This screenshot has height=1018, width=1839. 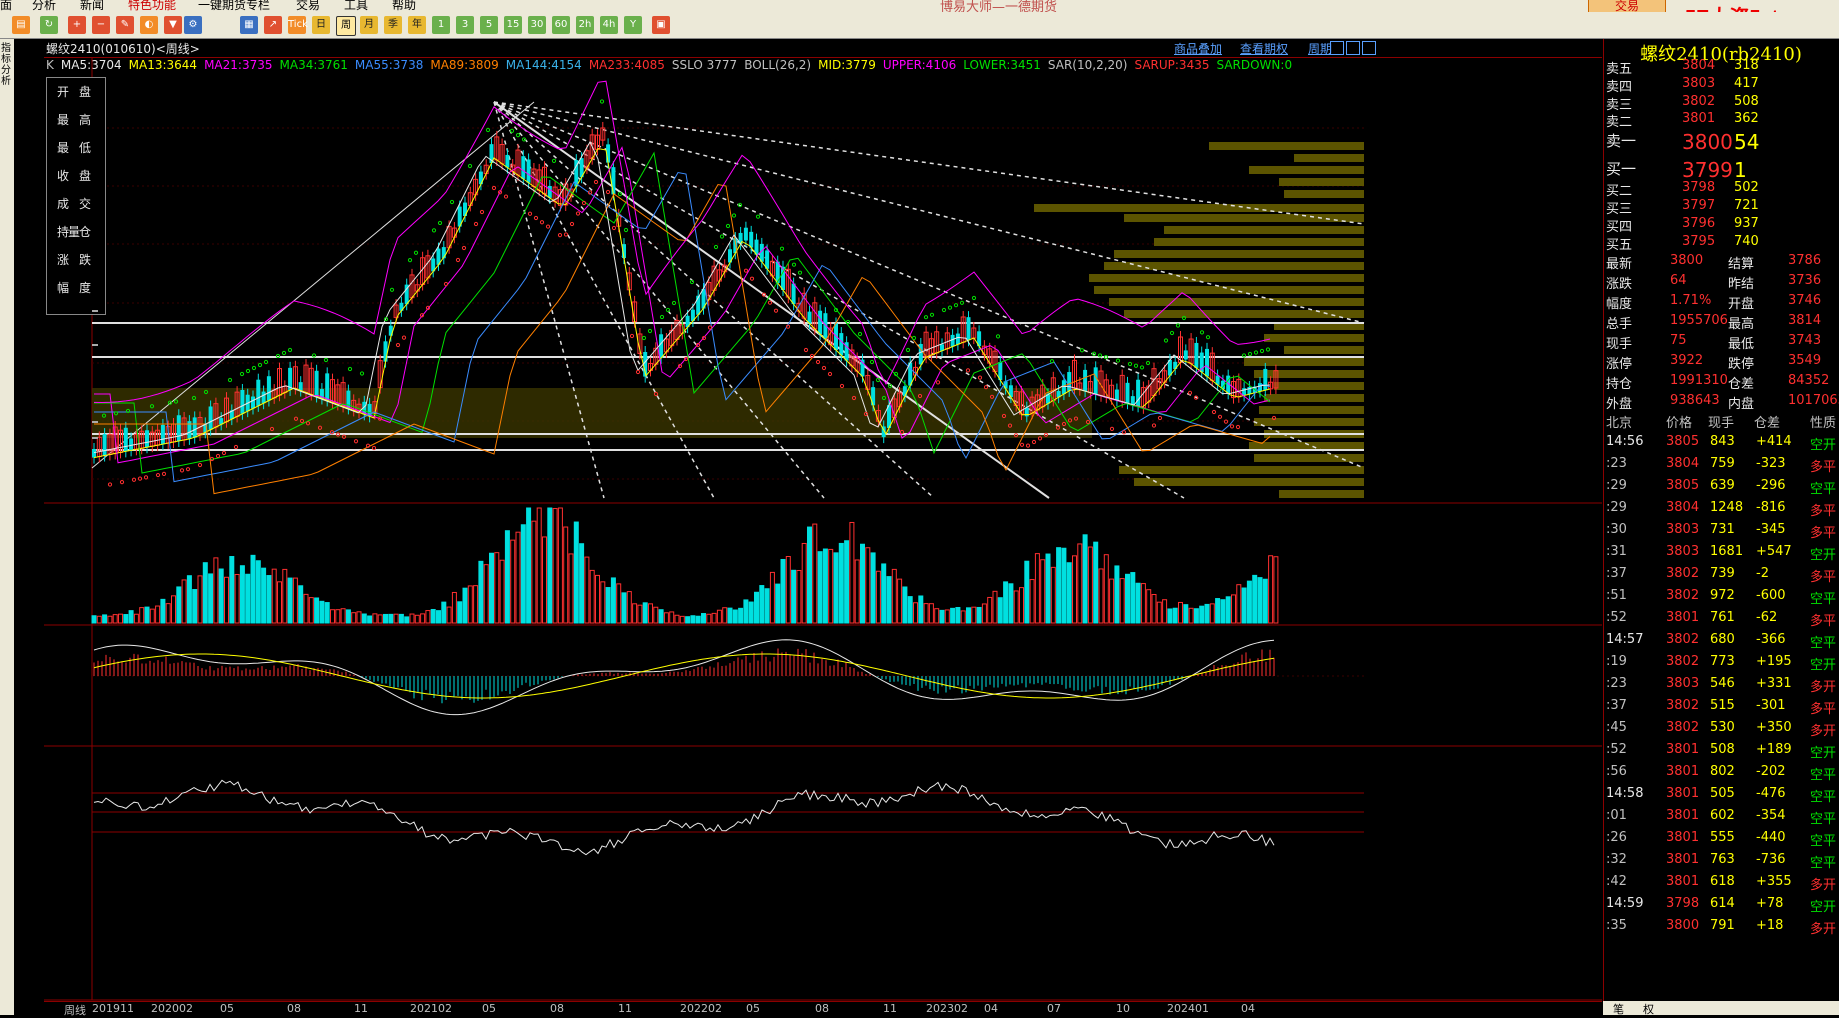 I want to click on tick-oi-change: -366, so click(x=1771, y=639).